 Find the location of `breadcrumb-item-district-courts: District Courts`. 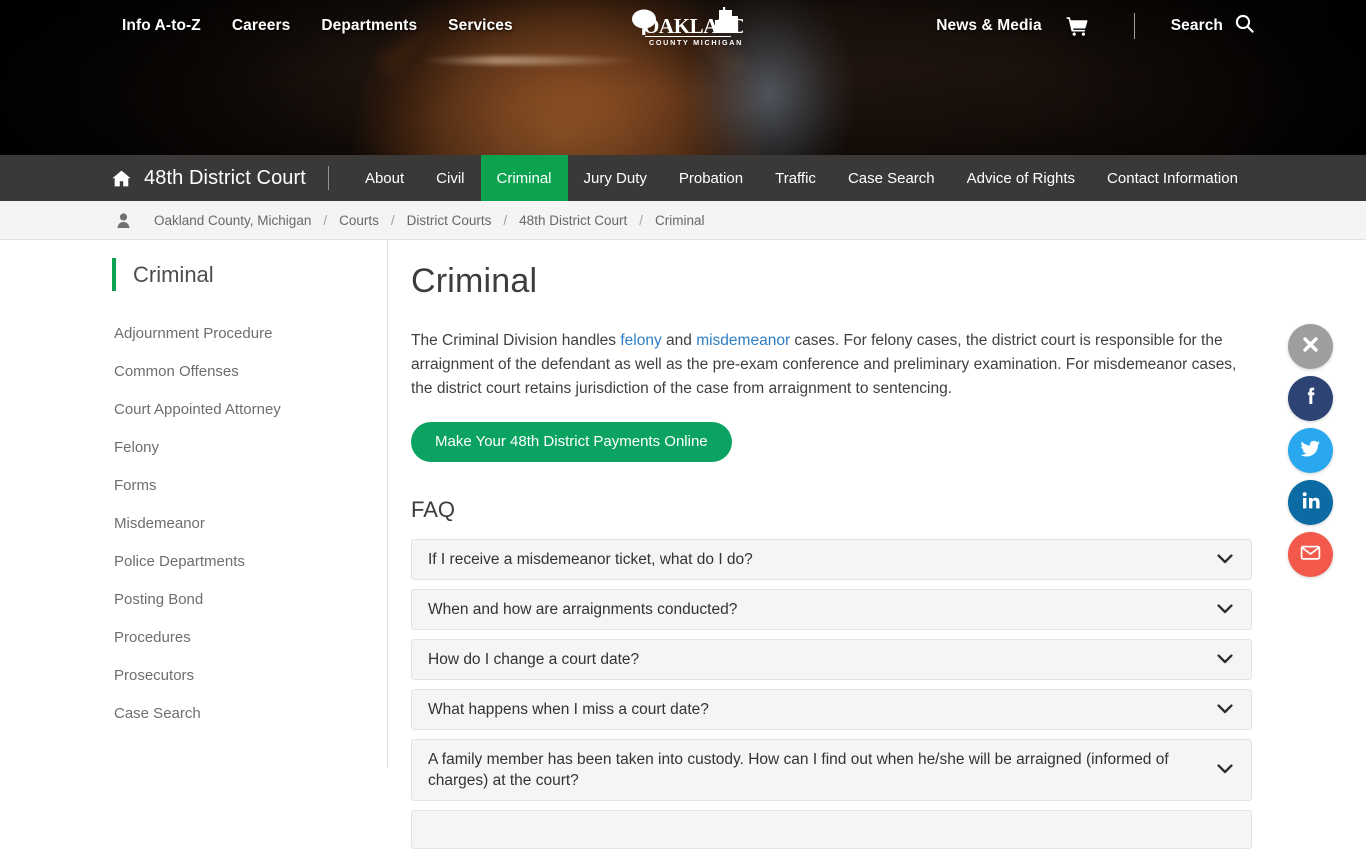

breadcrumb-item-district-courts: District Courts is located at coordinates (449, 220).